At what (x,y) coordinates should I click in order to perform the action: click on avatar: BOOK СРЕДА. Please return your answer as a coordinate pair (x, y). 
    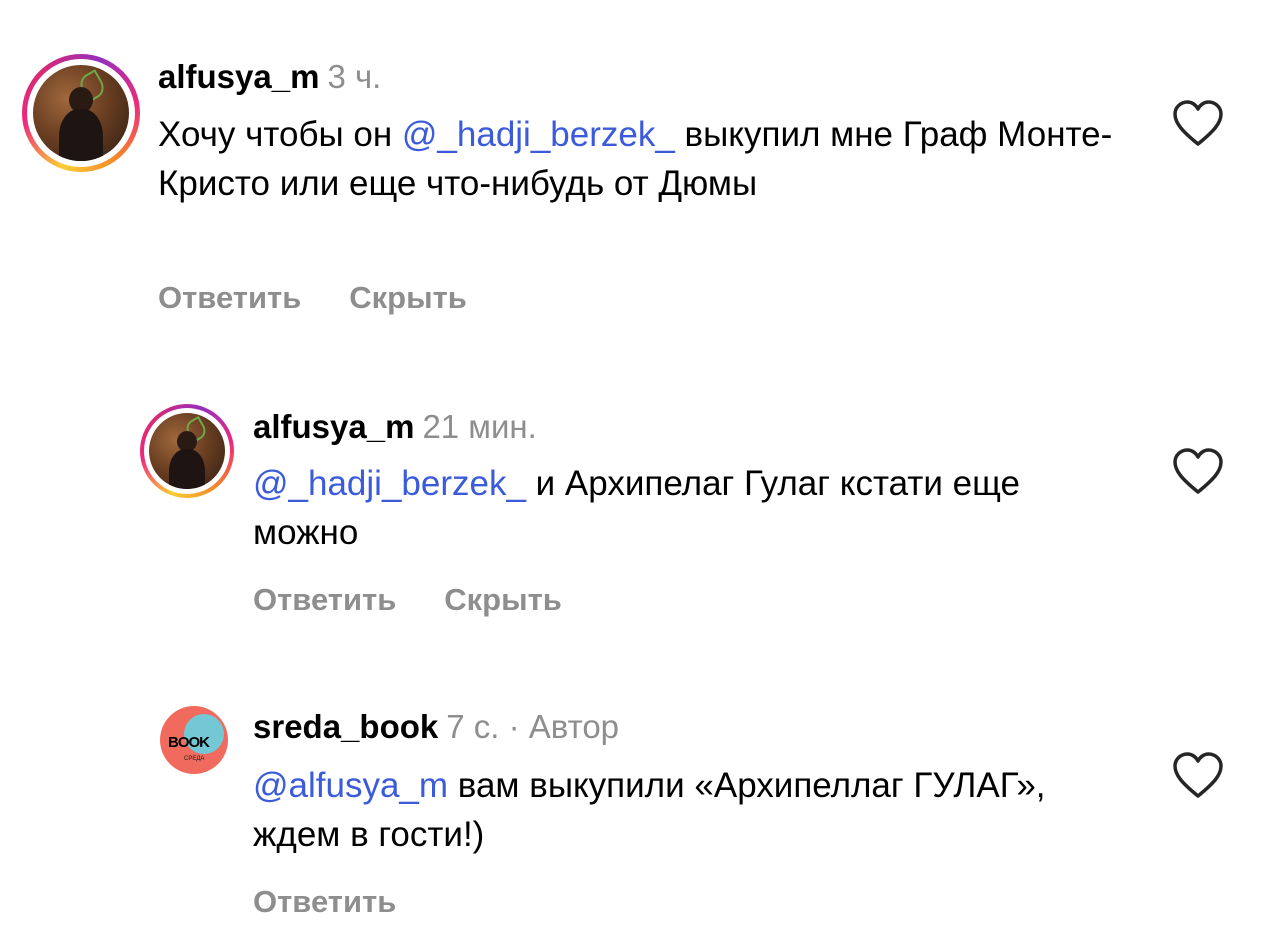
    Looking at the image, I should click on (194, 740).